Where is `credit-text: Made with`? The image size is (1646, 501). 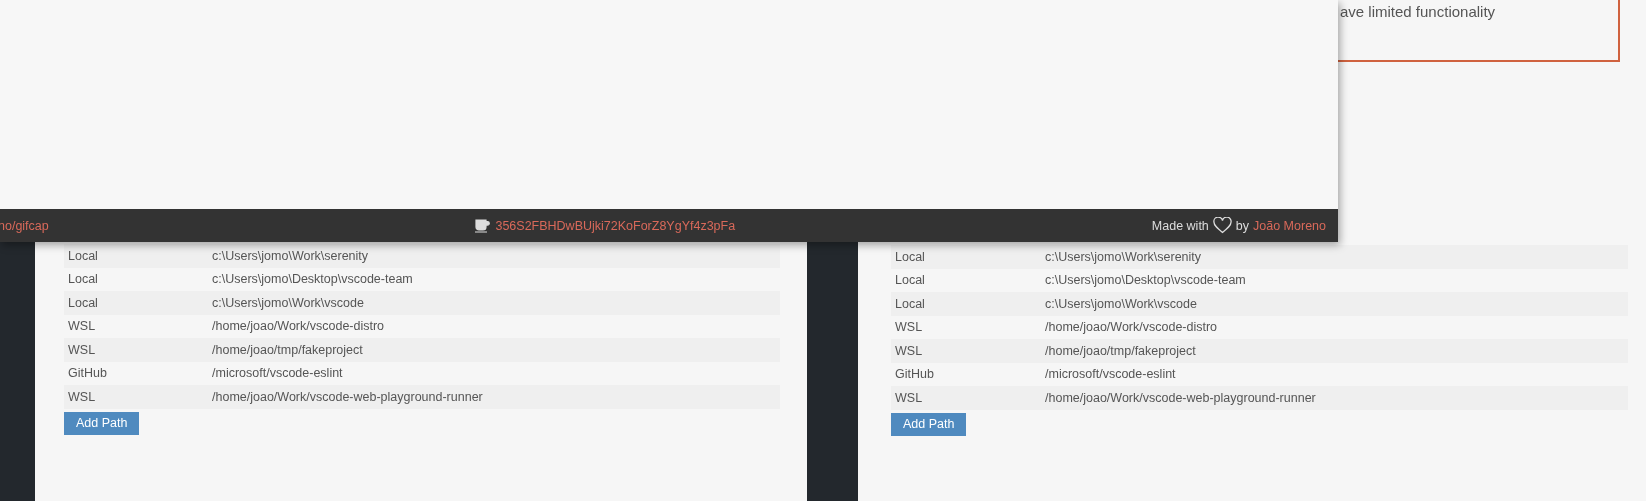 credit-text: Made with is located at coordinates (1180, 225).